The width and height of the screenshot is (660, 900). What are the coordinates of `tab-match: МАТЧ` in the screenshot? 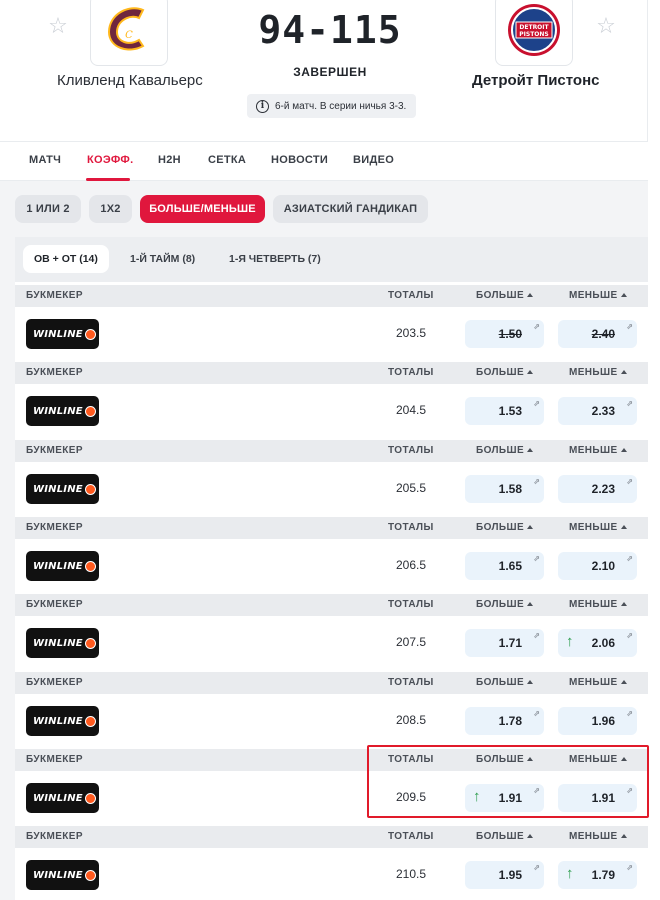 It's located at (45, 160).